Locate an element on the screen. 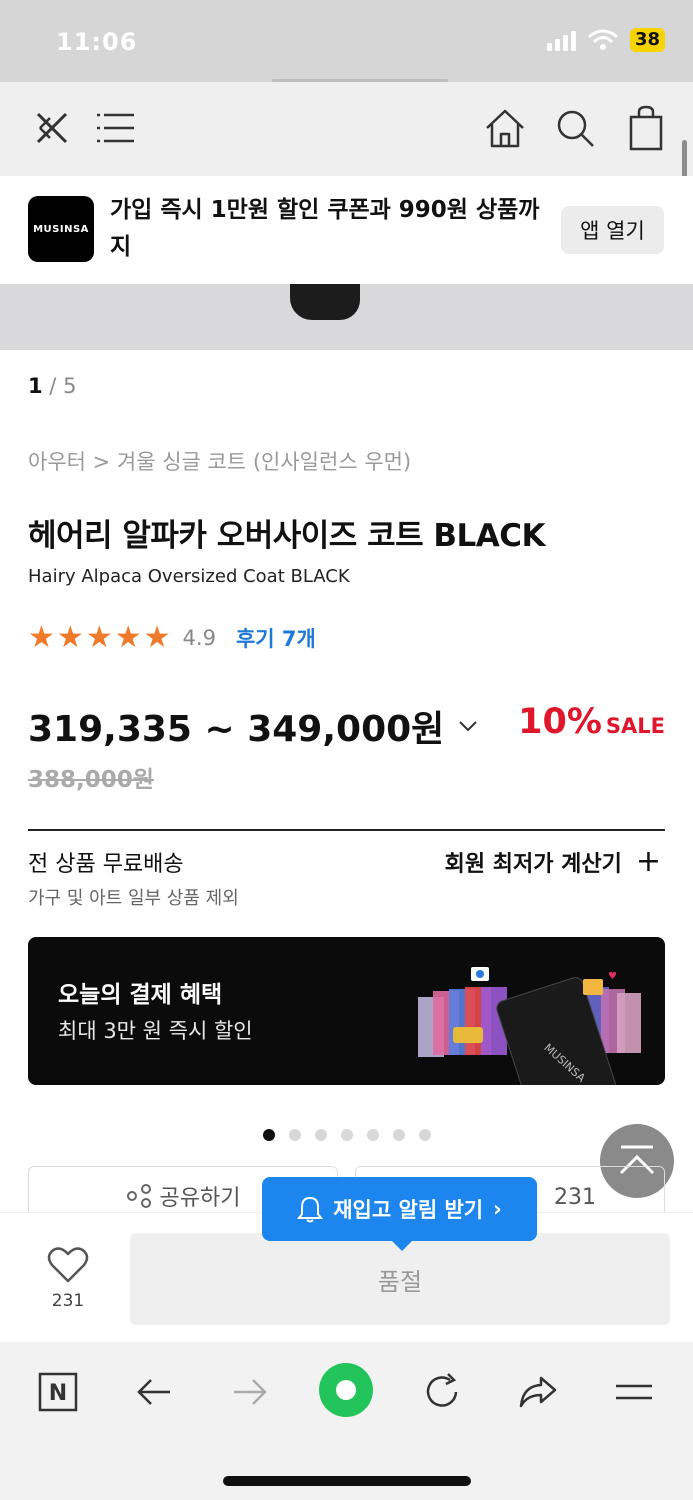  status-indicators: 38 is located at coordinates (605, 40).